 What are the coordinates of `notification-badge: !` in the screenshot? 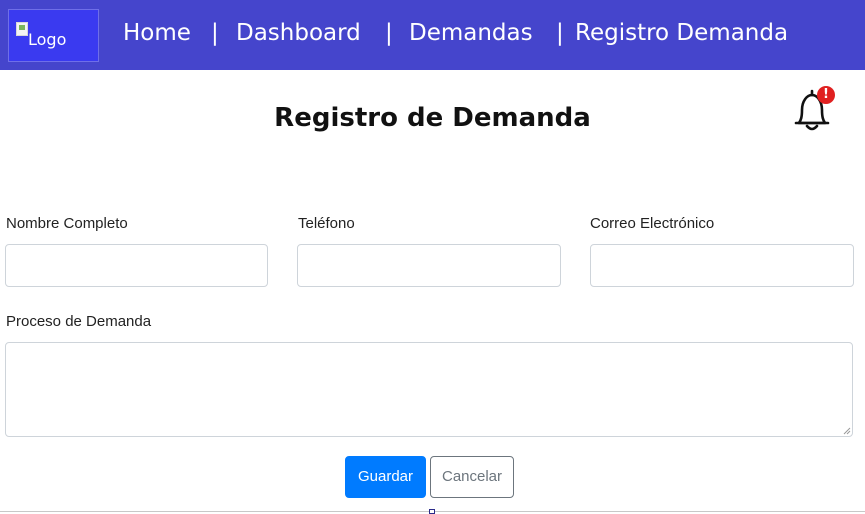 It's located at (826, 95).